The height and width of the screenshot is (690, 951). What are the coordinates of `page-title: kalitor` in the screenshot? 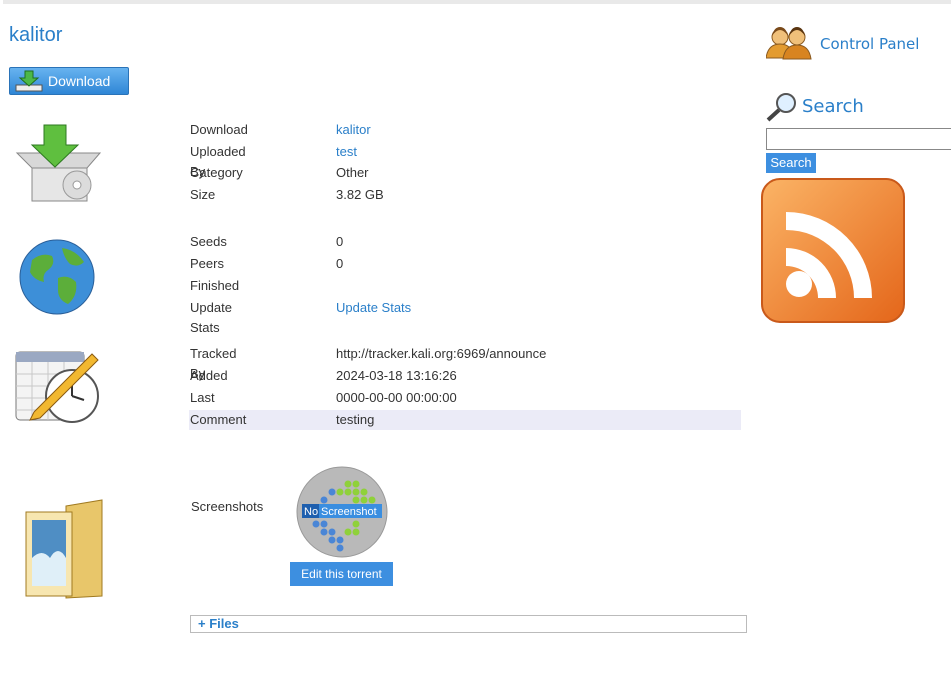 It's located at (36, 35).